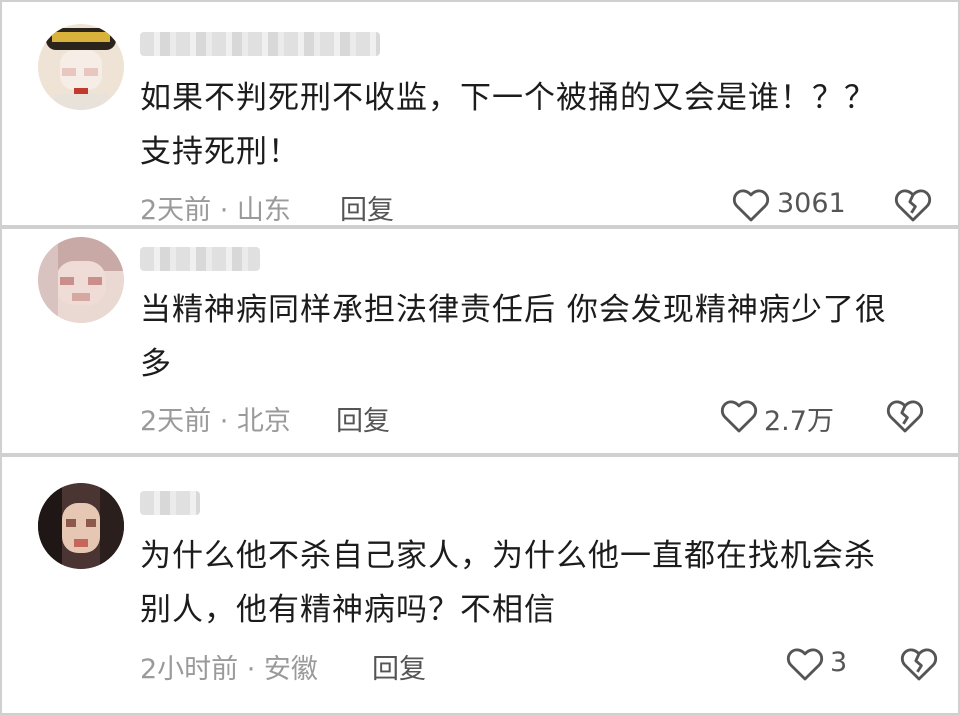  Describe the element at coordinates (839, 662) in the screenshot. I see `like-count: 3` at that location.